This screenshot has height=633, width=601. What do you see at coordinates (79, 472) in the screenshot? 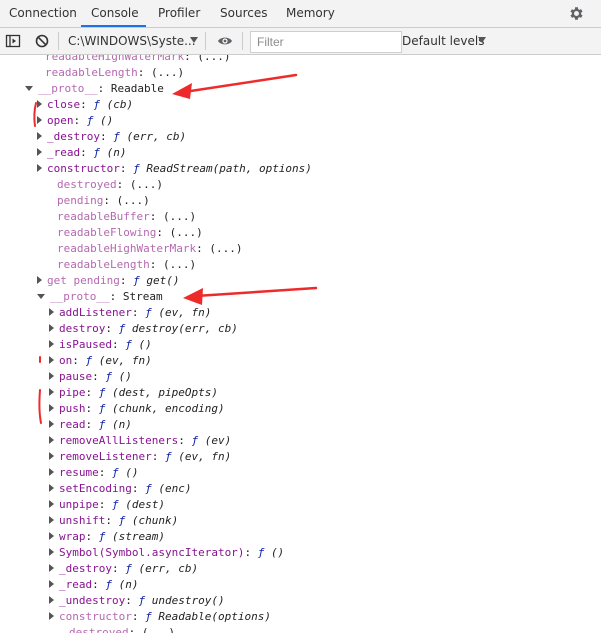
I see `property-key: resume` at bounding box center [79, 472].